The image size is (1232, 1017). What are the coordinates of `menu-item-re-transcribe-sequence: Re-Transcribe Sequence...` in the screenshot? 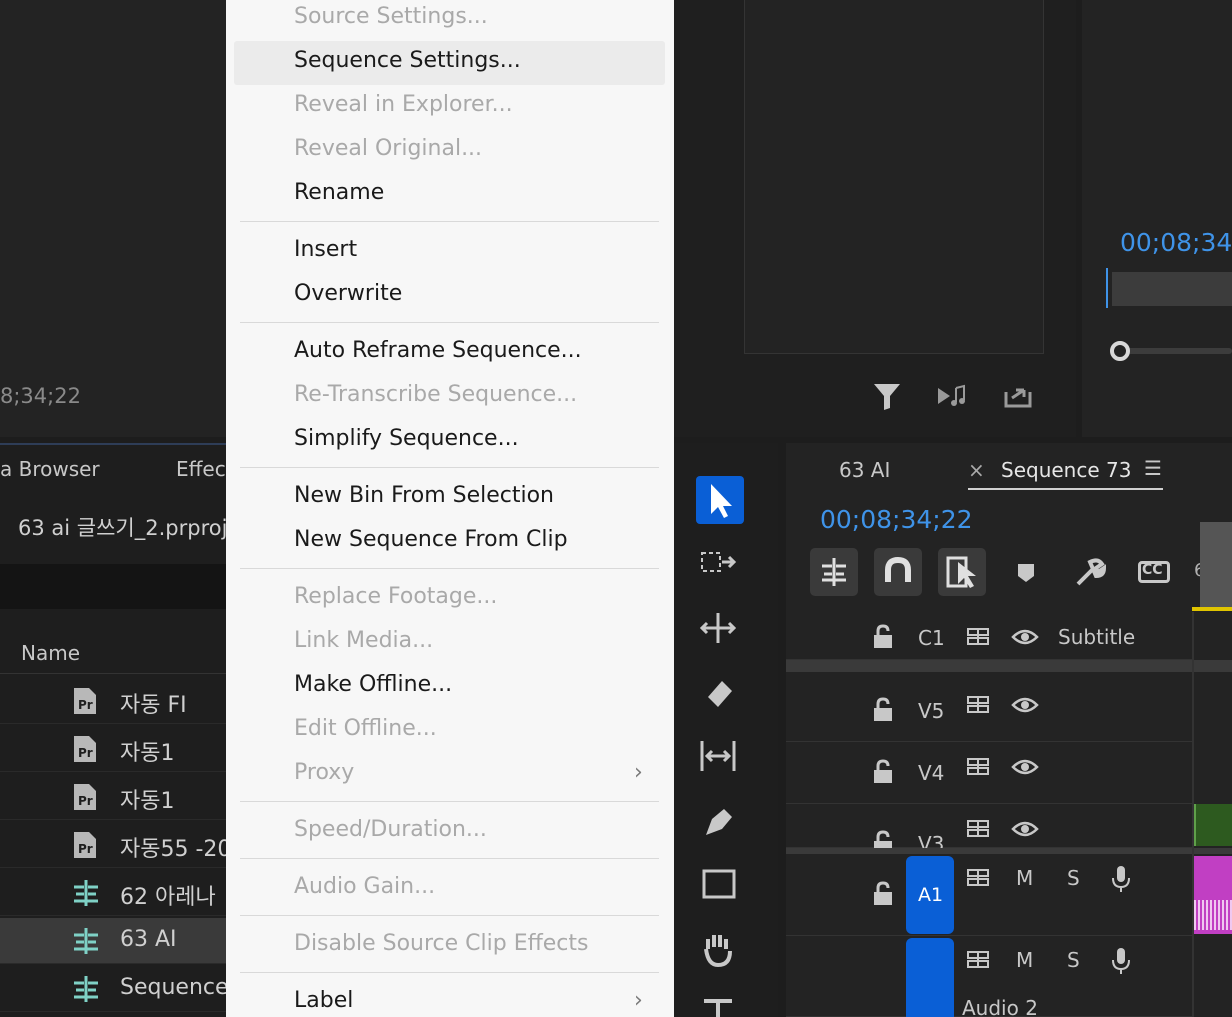 It's located at (449, 397).